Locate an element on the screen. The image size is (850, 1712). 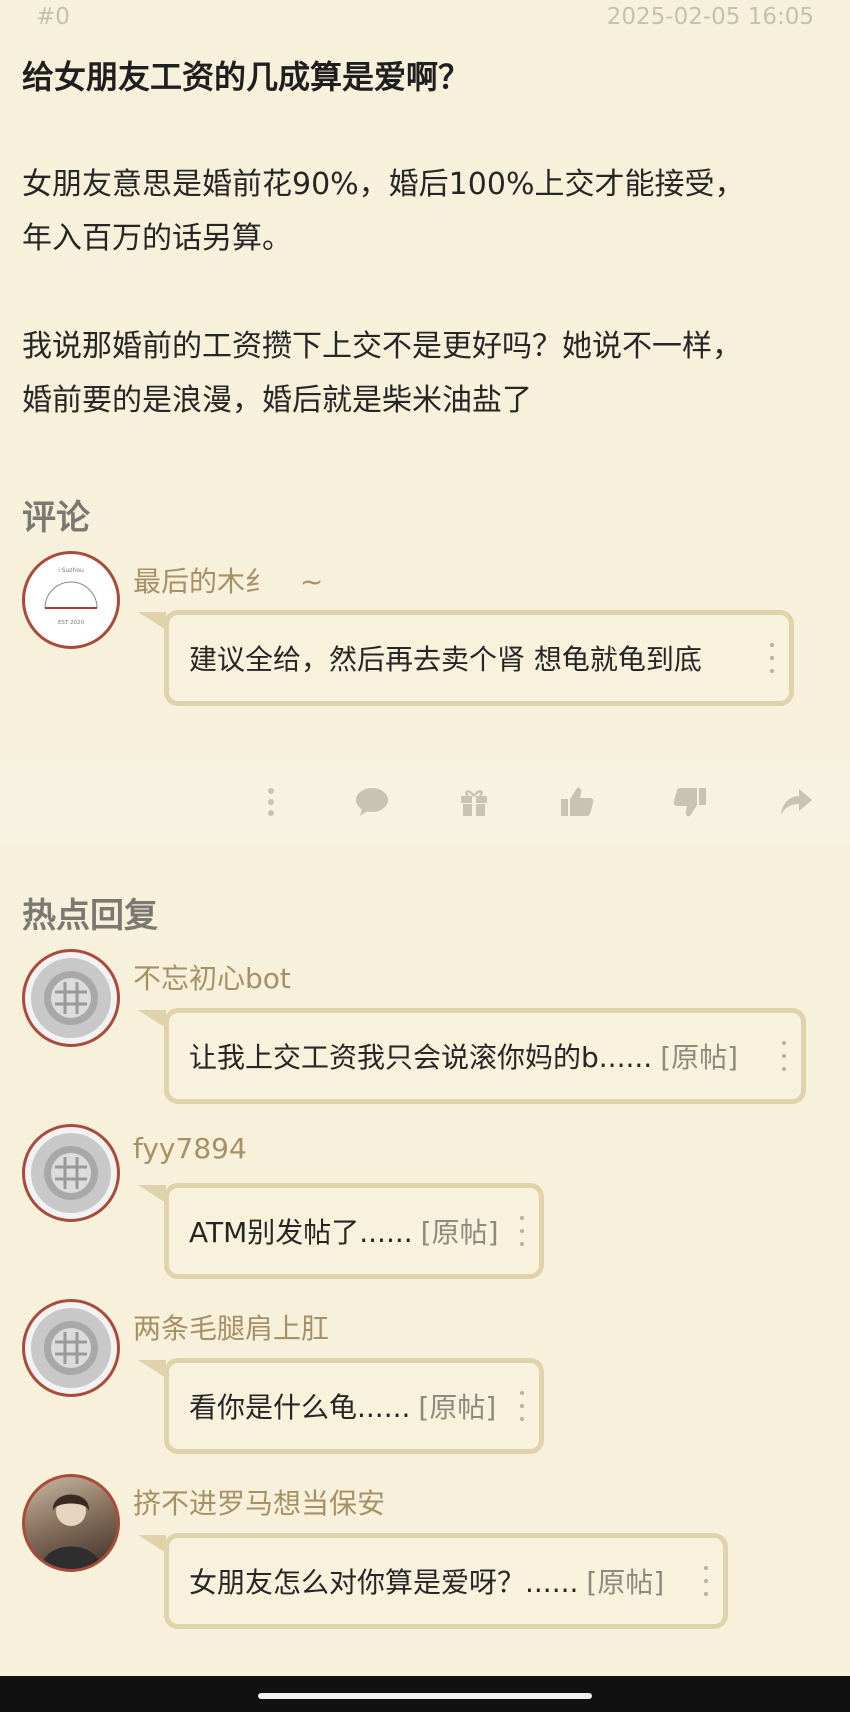
post-paragraph: 年入百万的话另算。 is located at coordinates (157, 238).